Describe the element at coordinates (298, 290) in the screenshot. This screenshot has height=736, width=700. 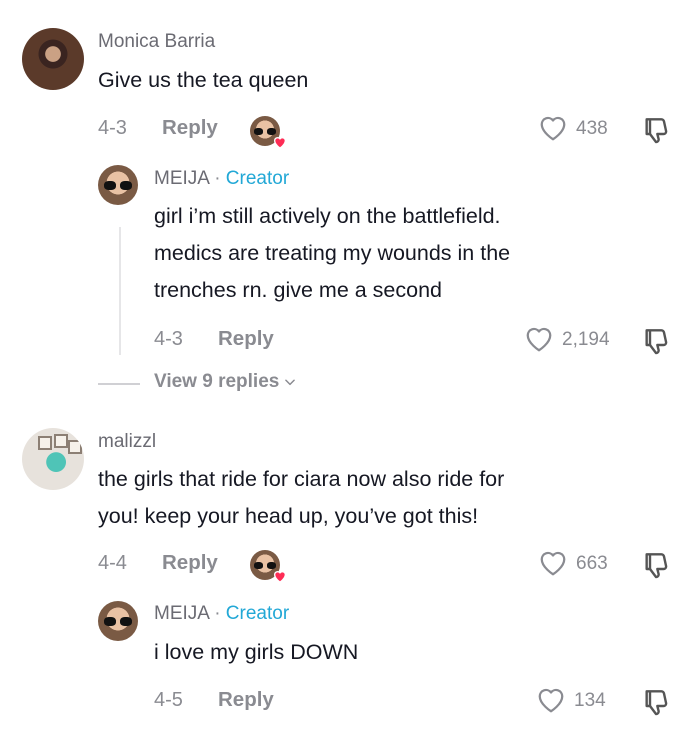
I see `reply-text-line: trenches rn. give me a second` at that location.